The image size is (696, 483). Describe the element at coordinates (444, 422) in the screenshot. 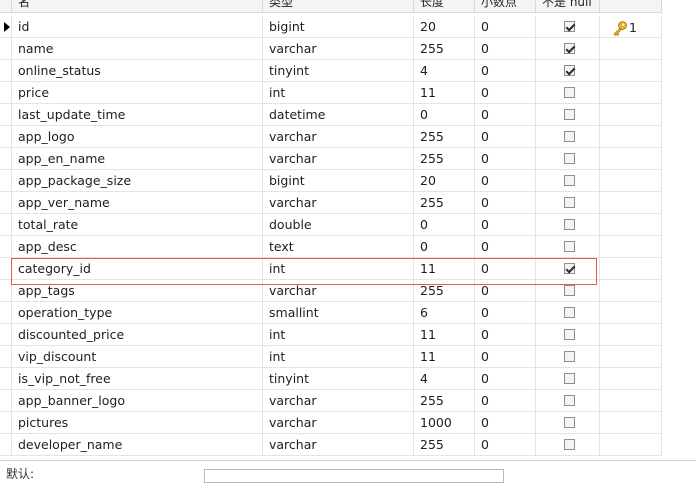

I see `field-length-cell: 1000` at that location.